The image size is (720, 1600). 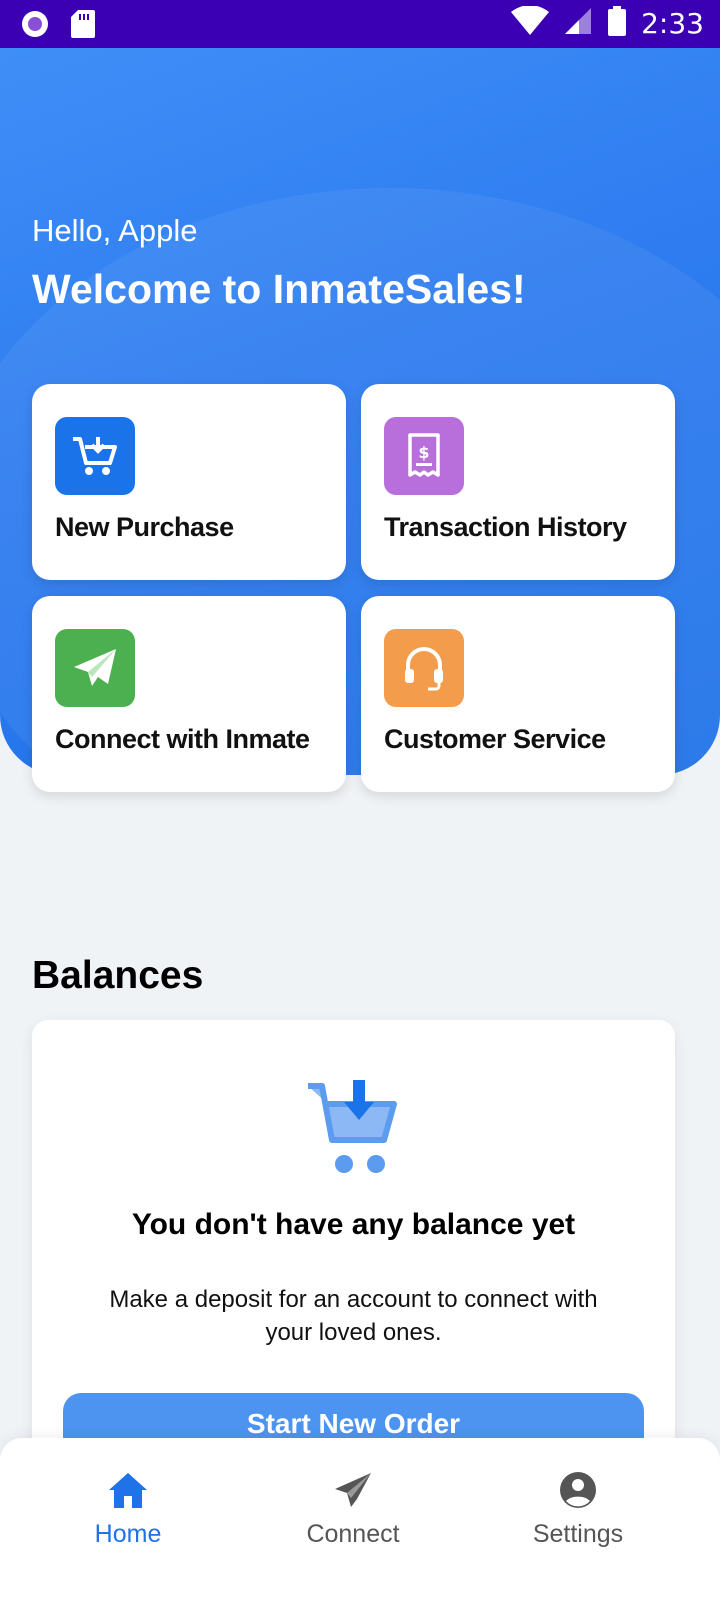 I want to click on tile-customer-service: Customer Service, so click(x=518, y=694).